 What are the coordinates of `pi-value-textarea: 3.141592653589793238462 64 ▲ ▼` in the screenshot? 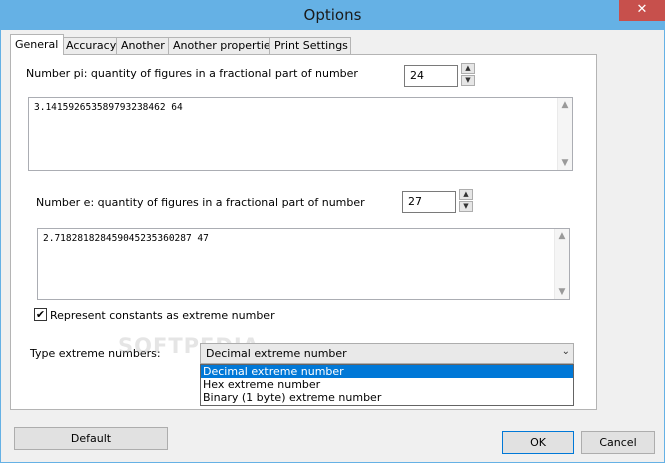 It's located at (300, 134).